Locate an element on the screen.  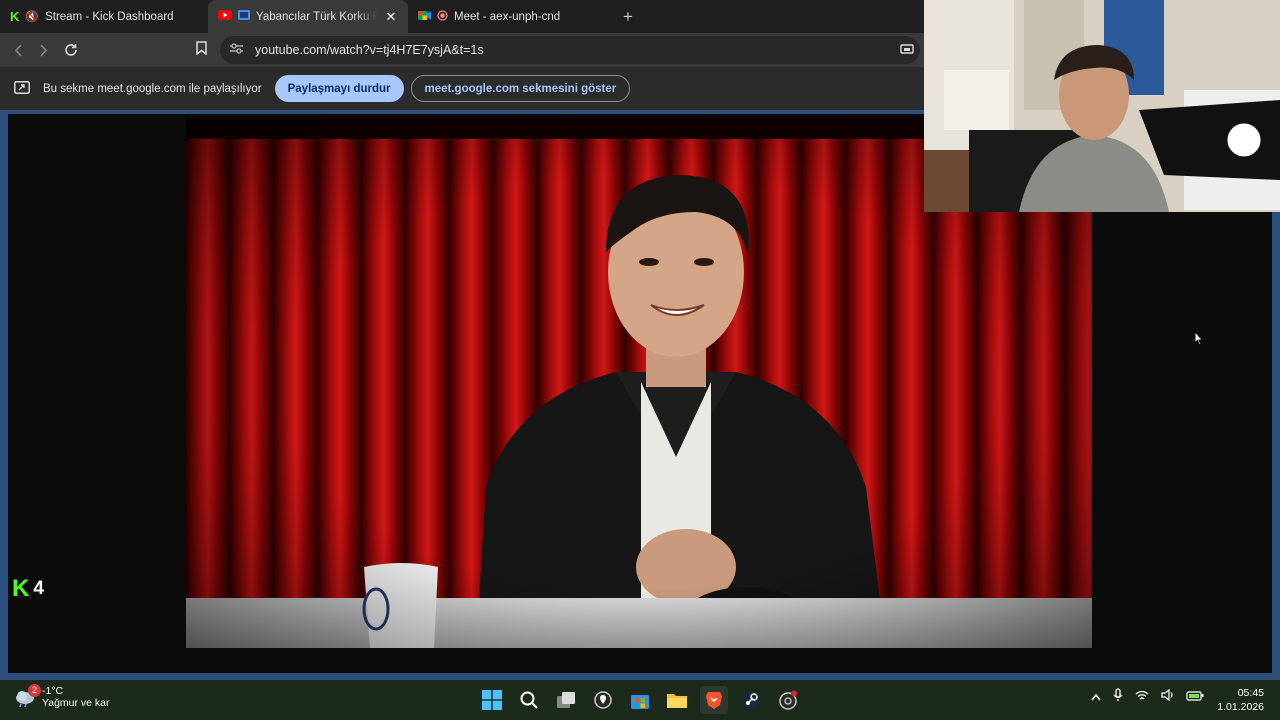
bookmark-icon is located at coordinates (201, 48).